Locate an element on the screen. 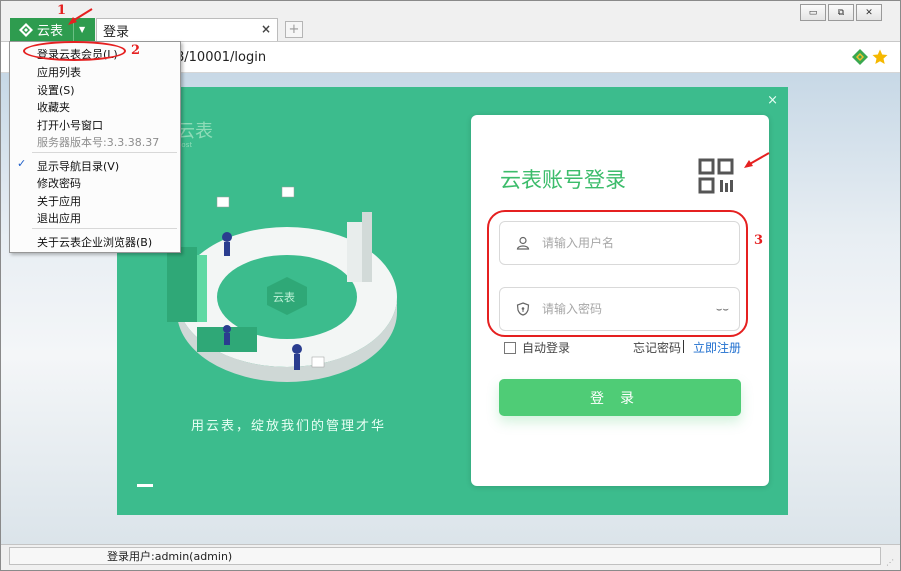 The image size is (901, 571). forgot-password-link: 忘记密码 is located at coordinates (657, 347).